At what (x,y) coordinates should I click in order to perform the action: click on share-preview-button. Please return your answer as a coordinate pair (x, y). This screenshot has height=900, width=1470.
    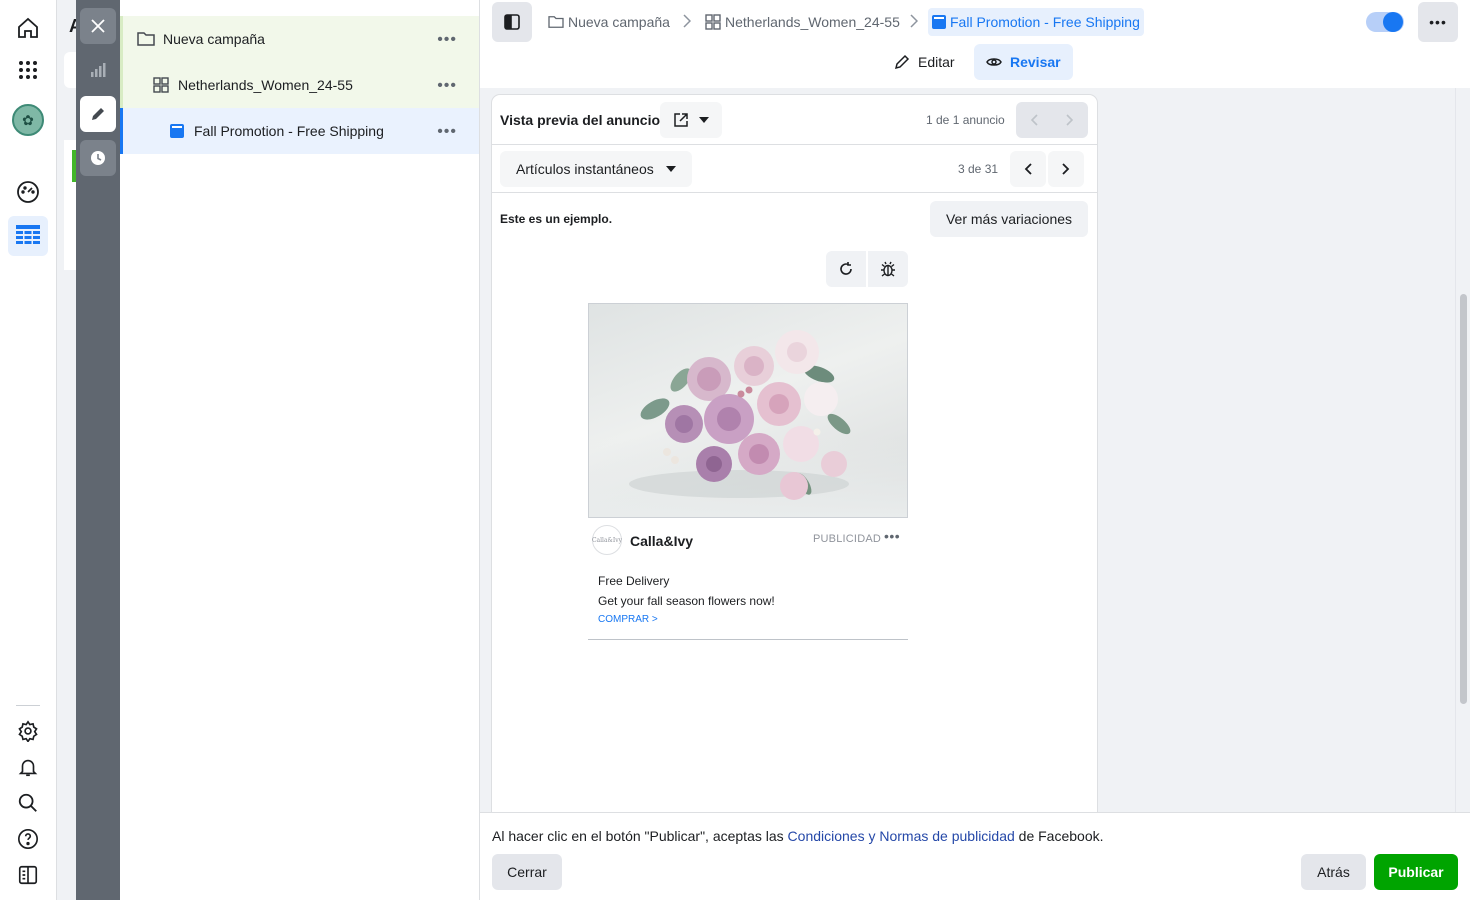
    Looking at the image, I should click on (691, 120).